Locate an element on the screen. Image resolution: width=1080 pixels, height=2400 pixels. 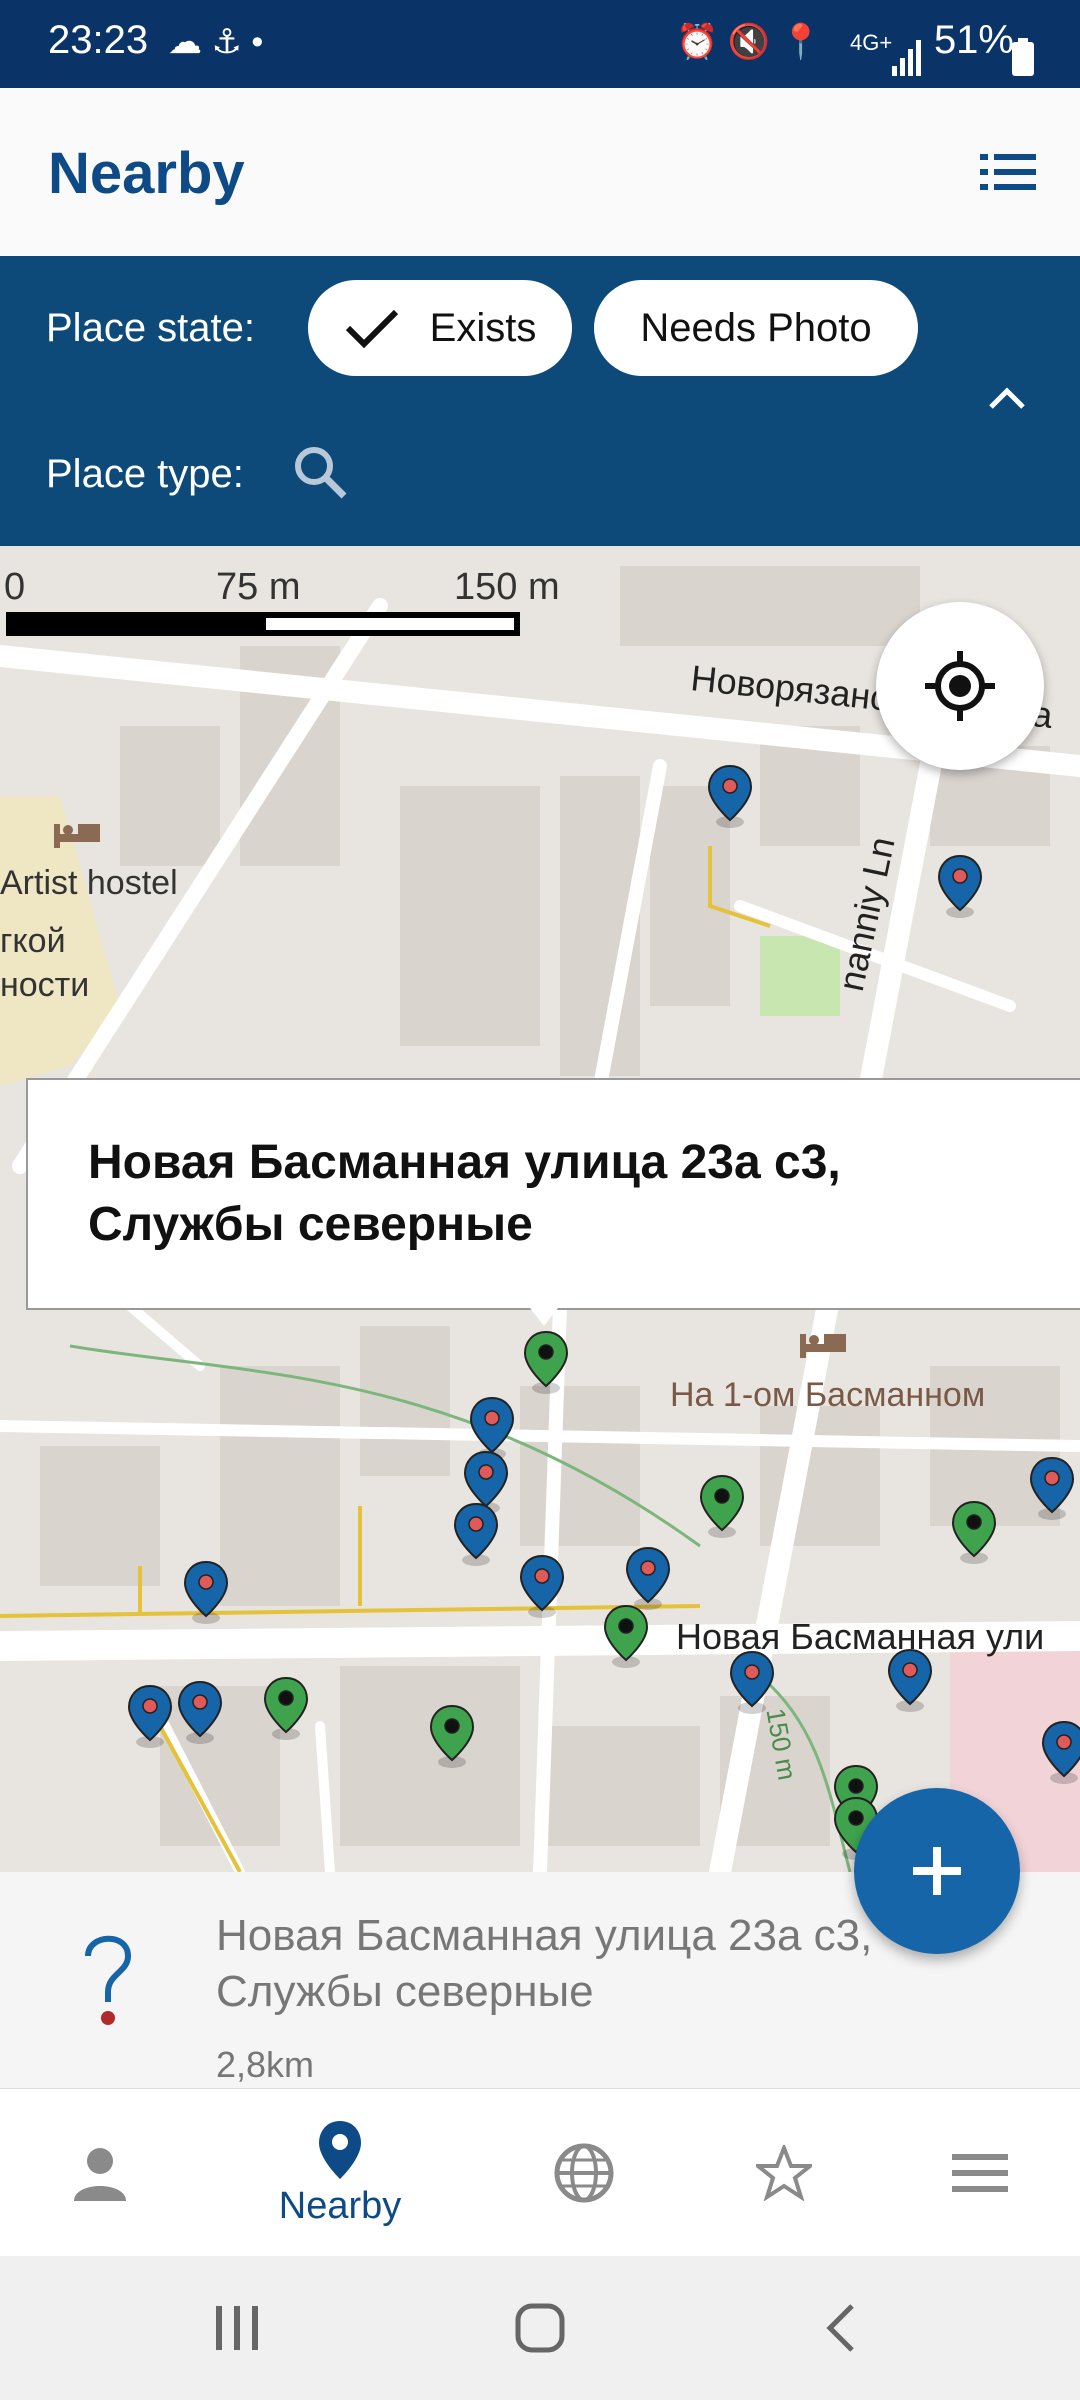
battery-percent: 51% is located at coordinates (973, 40).